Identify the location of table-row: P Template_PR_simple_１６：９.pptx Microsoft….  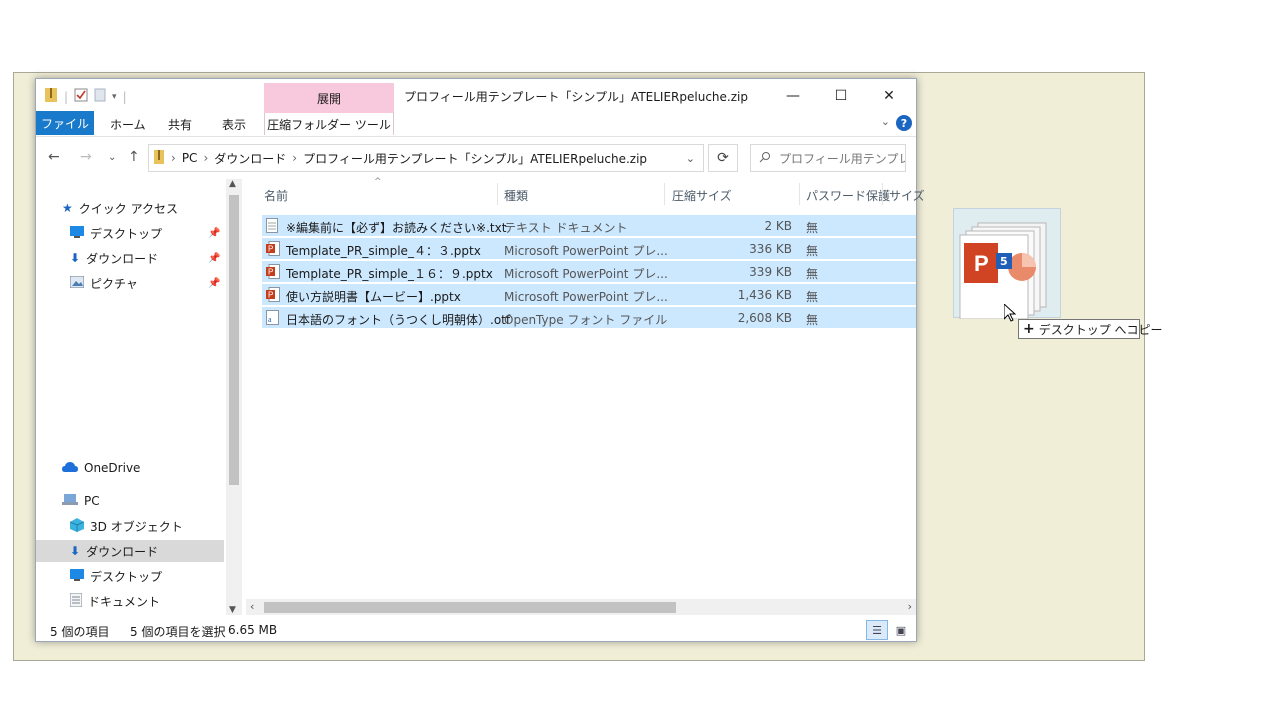
(589, 272).